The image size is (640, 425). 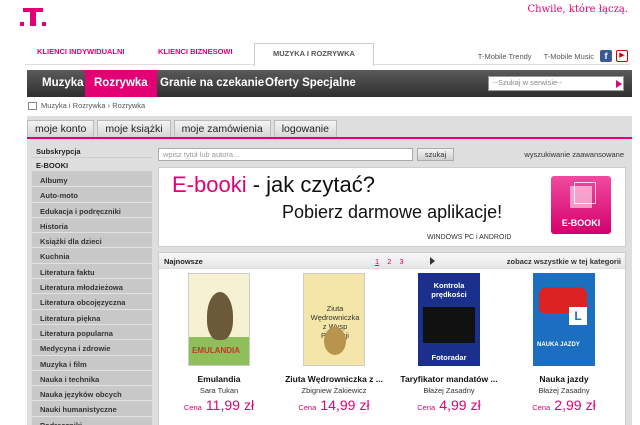 What do you see at coordinates (63, 83) in the screenshot?
I see `nav-muzyka: Muzyka` at bounding box center [63, 83].